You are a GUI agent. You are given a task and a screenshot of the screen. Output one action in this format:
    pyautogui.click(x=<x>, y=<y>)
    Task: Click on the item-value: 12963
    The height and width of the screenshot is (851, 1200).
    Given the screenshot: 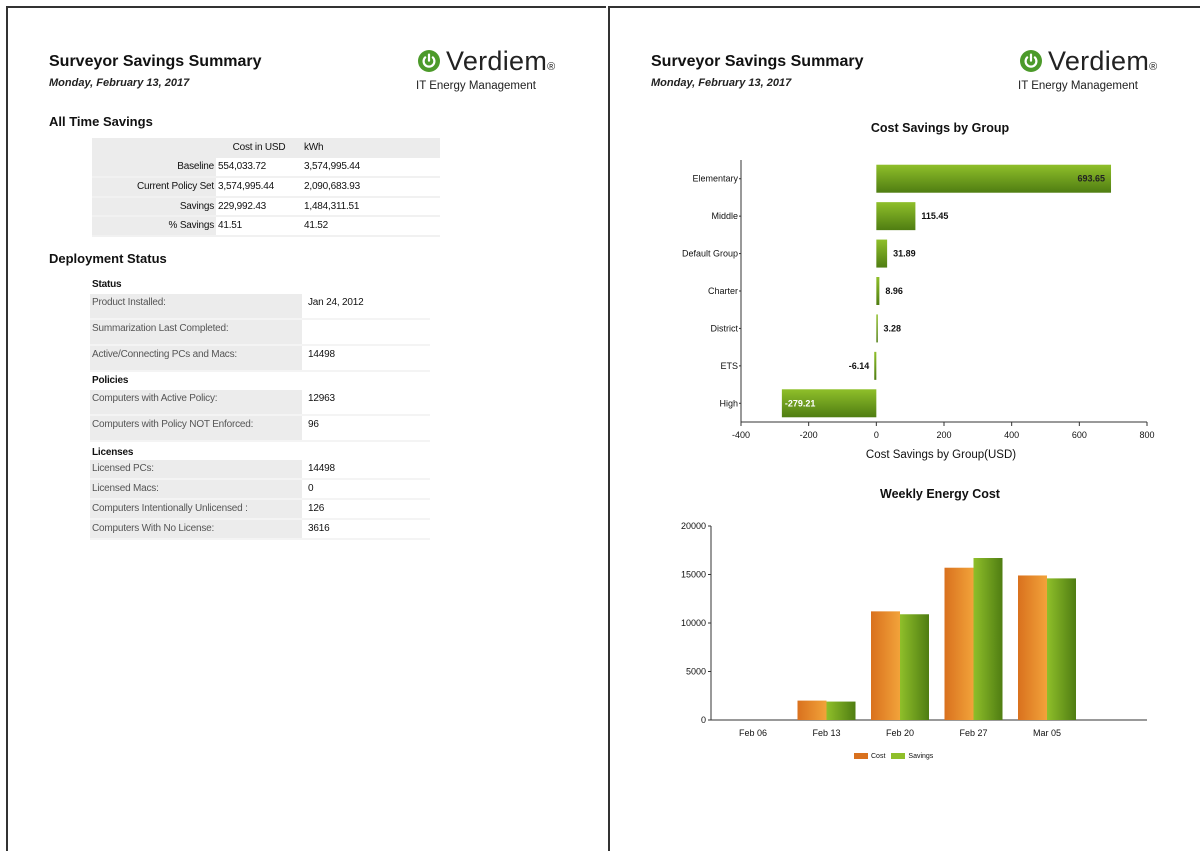 What is the action you would take?
    pyautogui.click(x=321, y=398)
    